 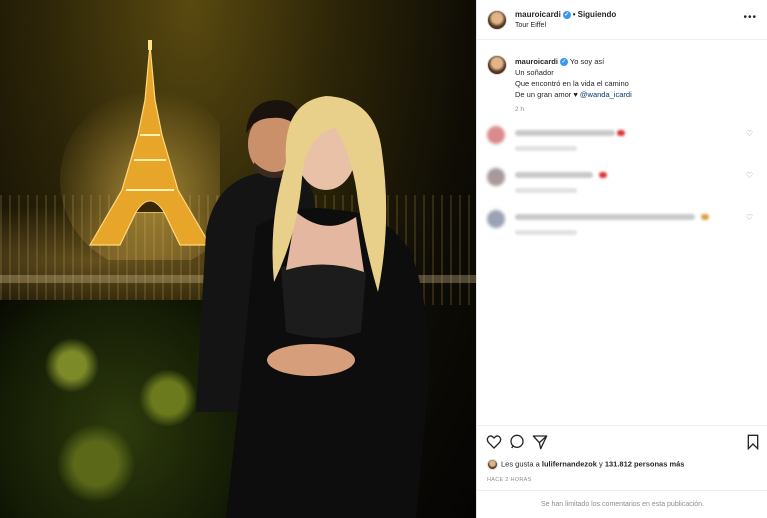 What do you see at coordinates (540, 443) in the screenshot?
I see `share-icon` at bounding box center [540, 443].